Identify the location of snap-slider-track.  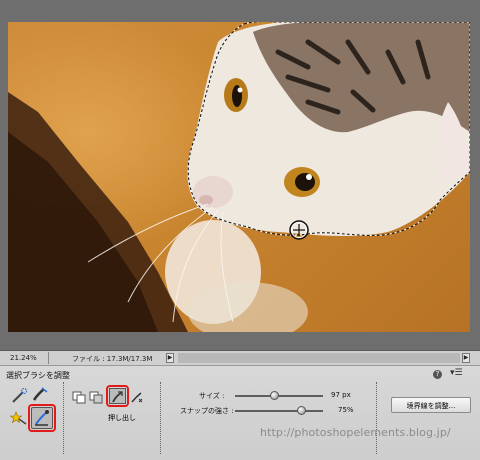
(279, 411).